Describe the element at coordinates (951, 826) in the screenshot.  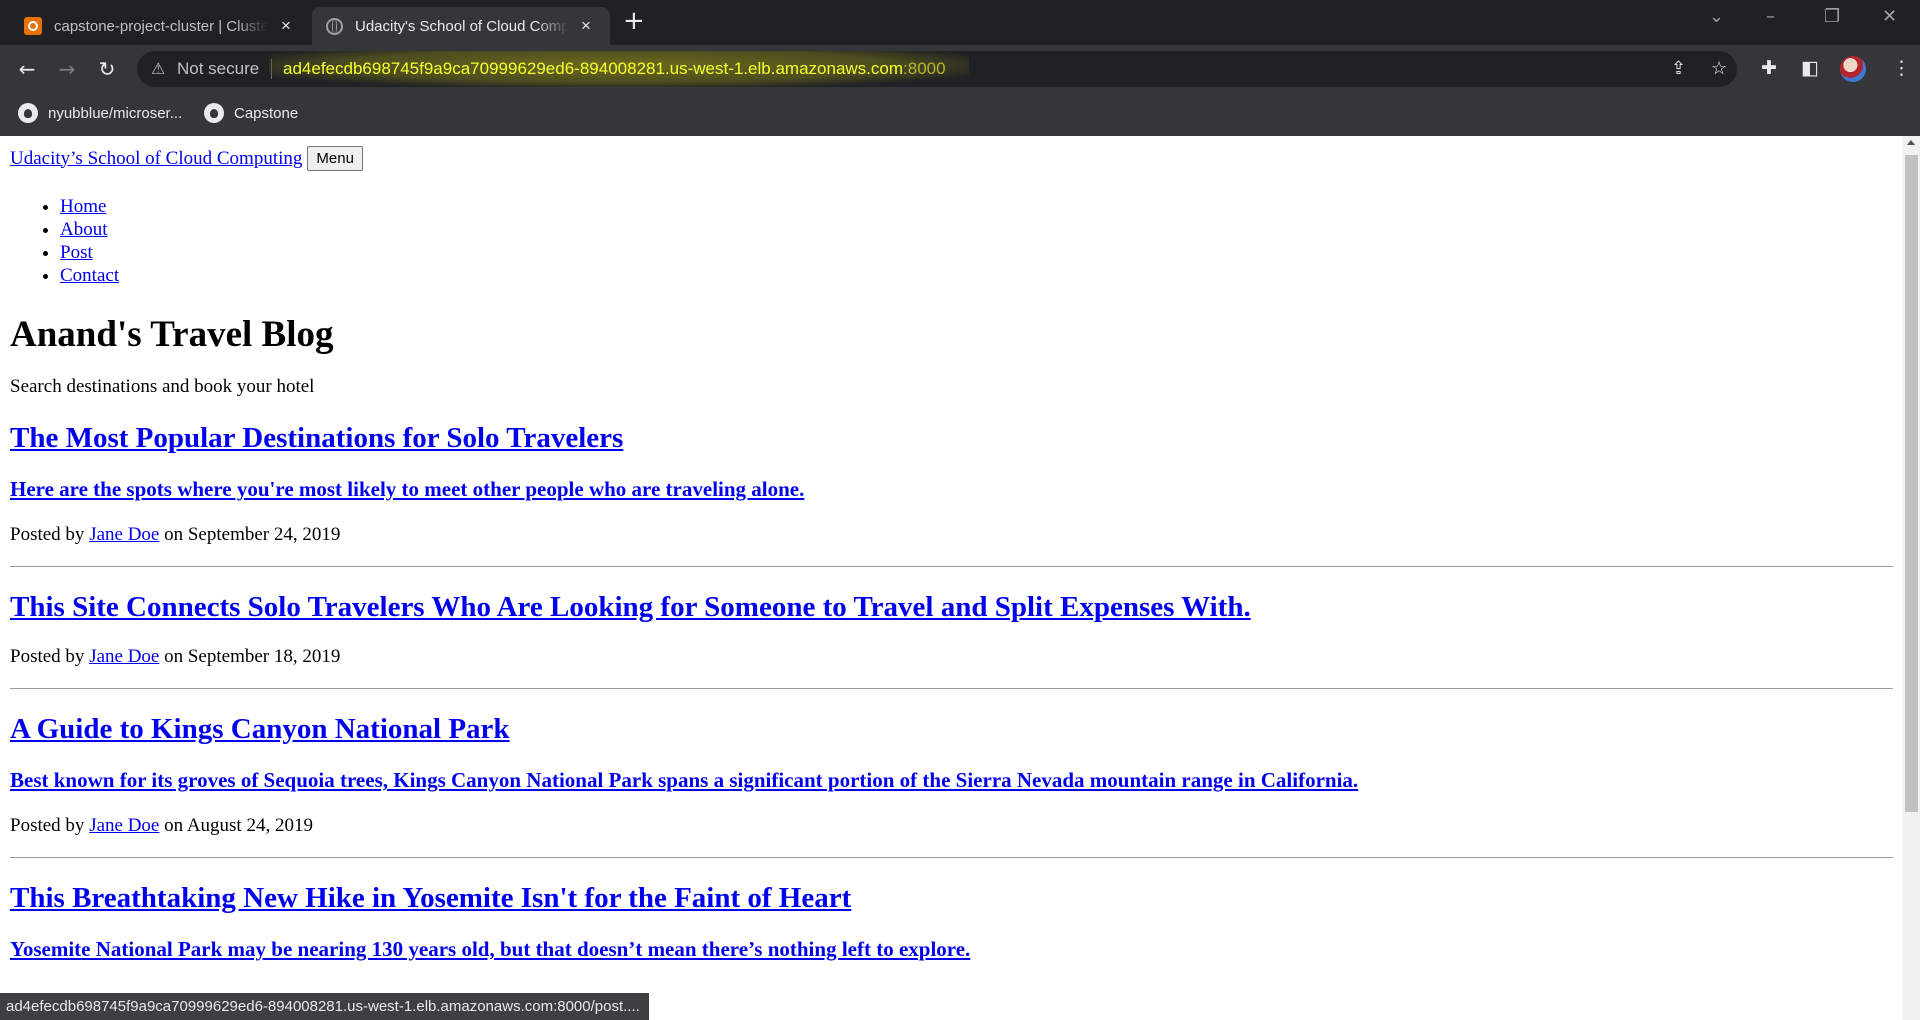
I see `post-meta: Posted by Jane Doe on August 24, 2019` at that location.